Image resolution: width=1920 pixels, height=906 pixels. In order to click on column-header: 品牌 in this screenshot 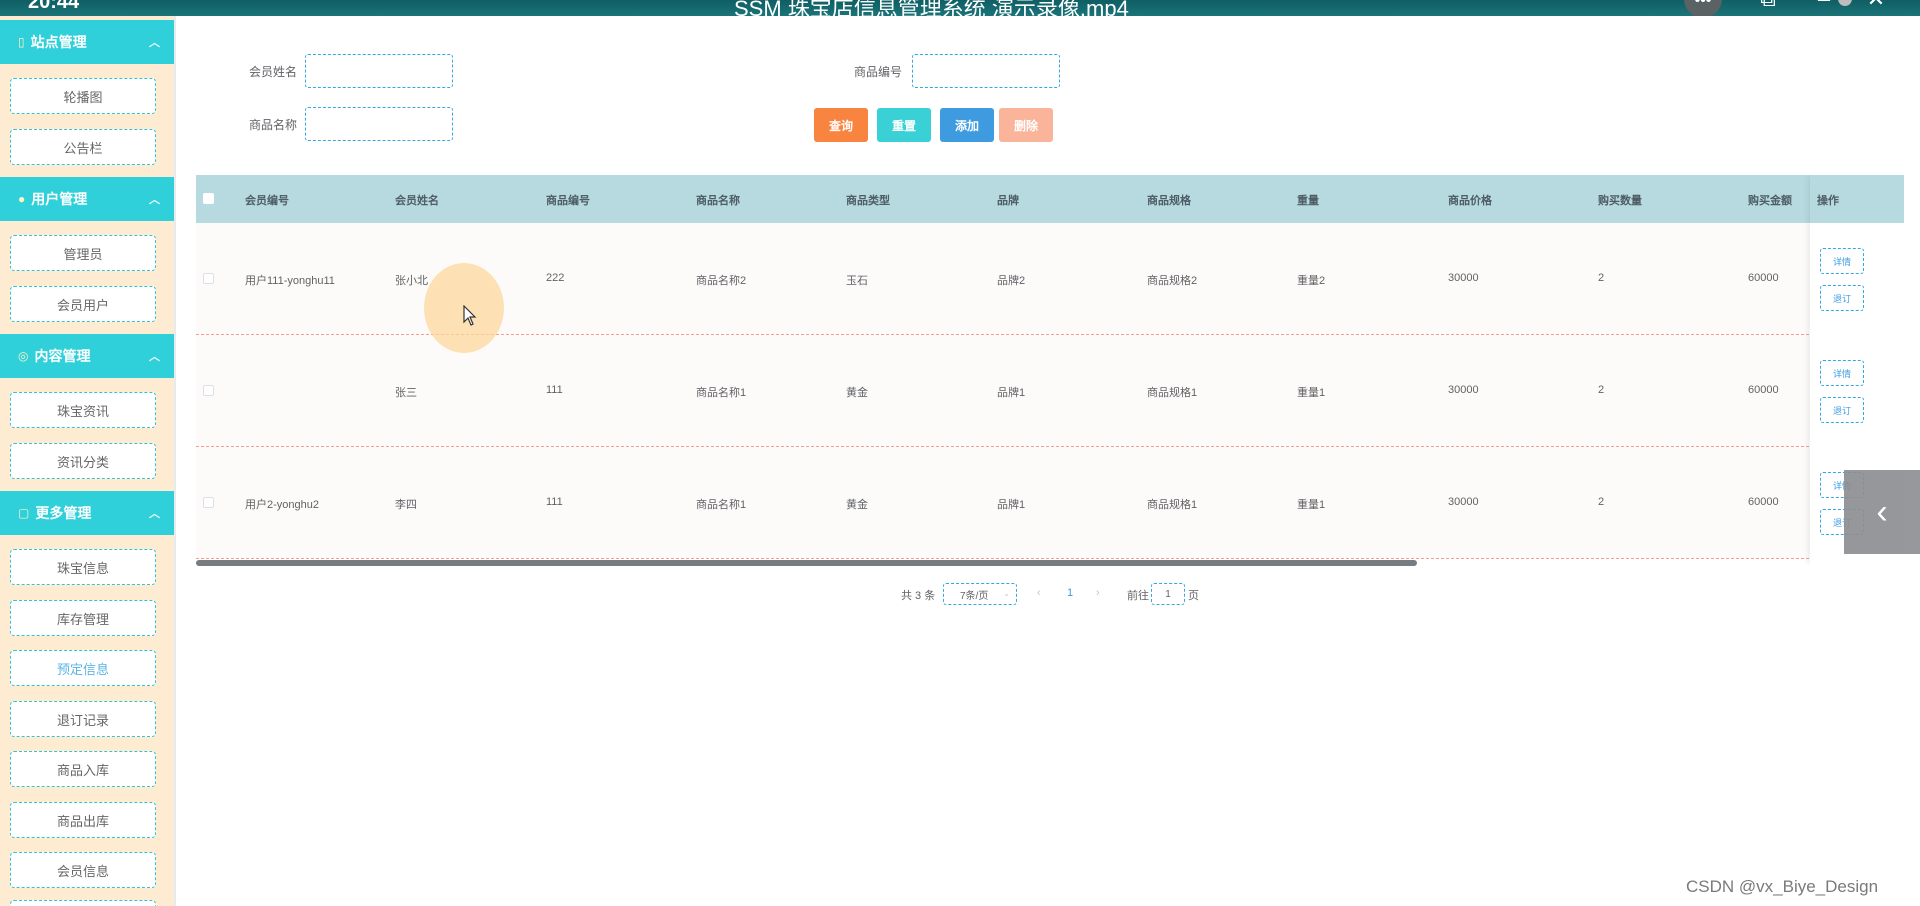, I will do `click(1008, 200)`.